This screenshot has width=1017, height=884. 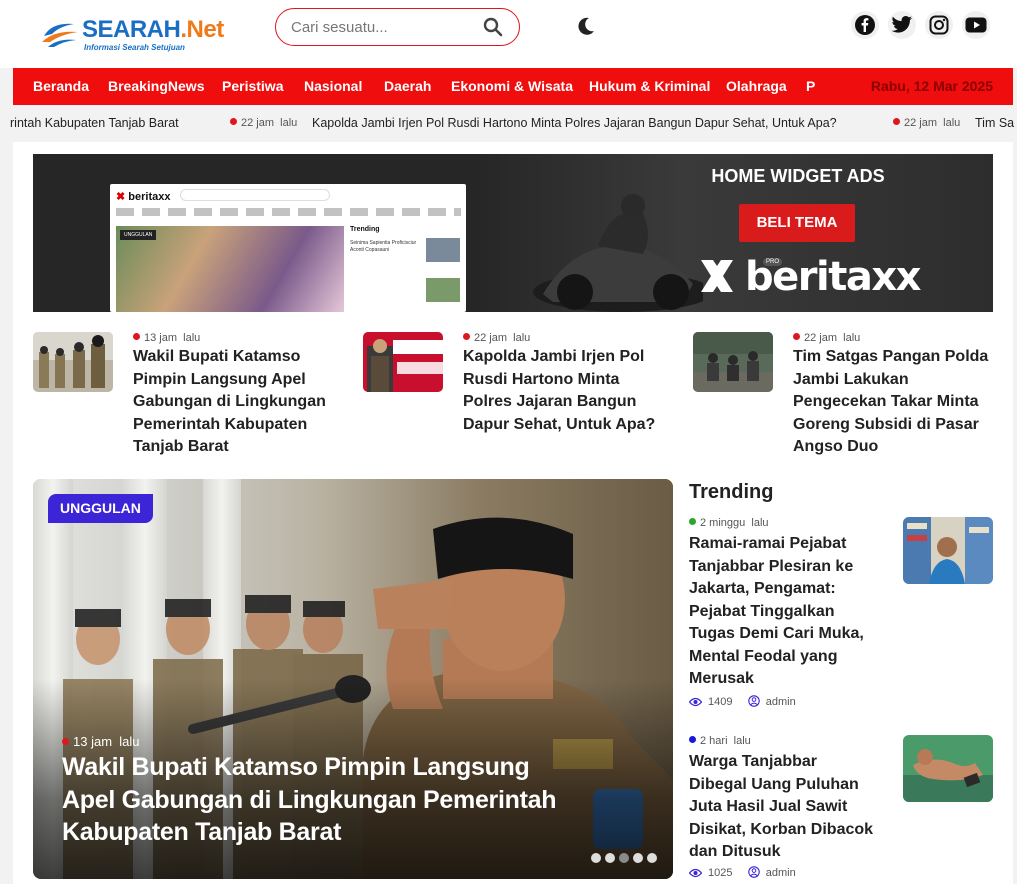 I want to click on logo-tagline: Informasi Searah Setujuan, so click(x=134, y=47).